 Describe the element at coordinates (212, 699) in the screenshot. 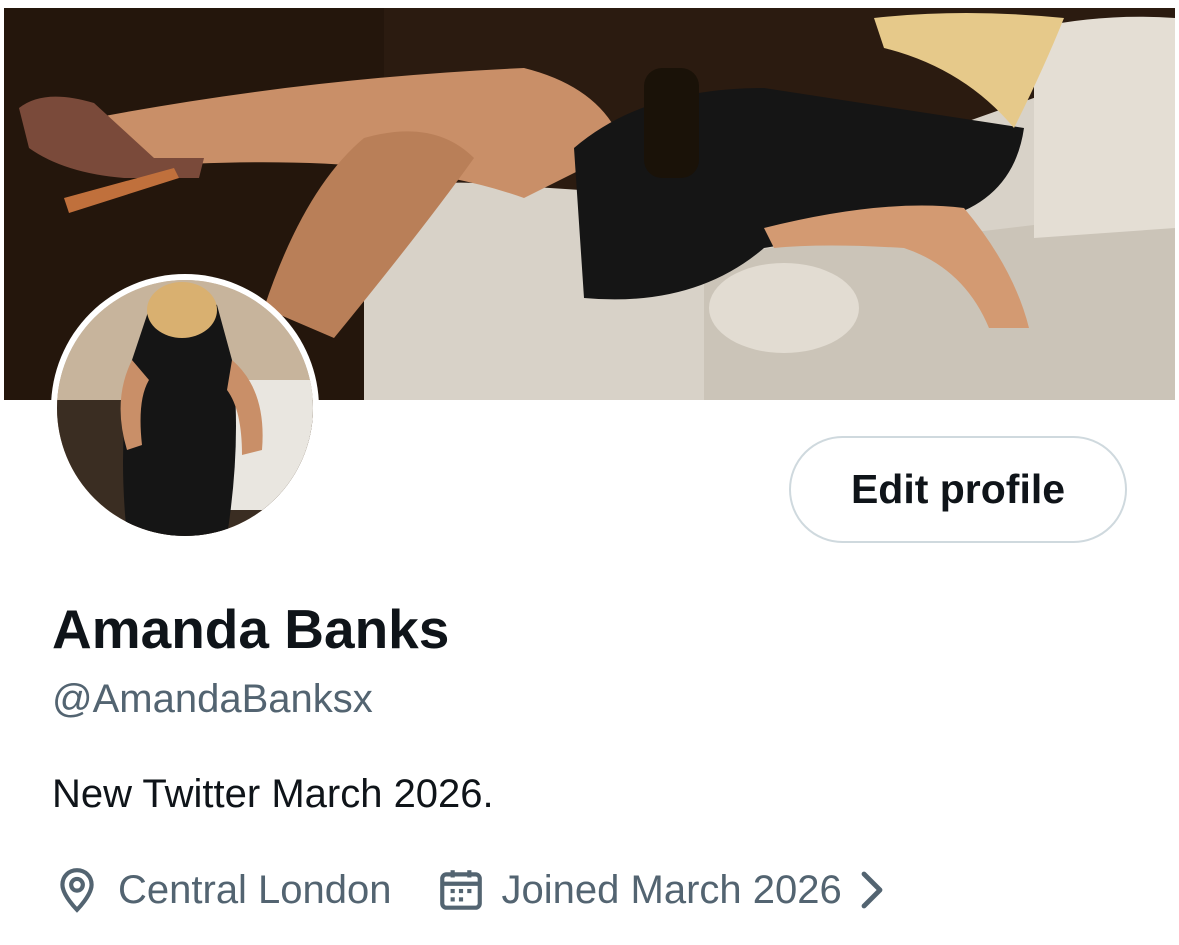

I see `profile-handle: @AmandaBanksx` at that location.